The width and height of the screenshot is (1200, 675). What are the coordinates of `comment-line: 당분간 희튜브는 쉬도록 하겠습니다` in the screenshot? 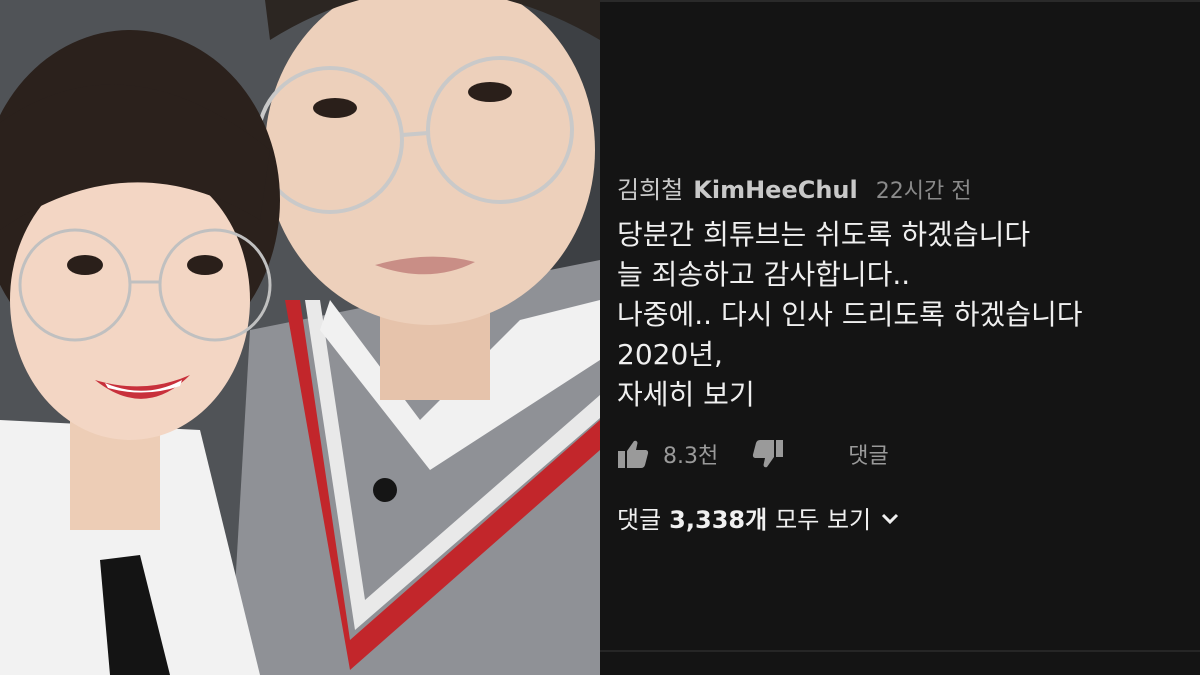 It's located at (824, 234).